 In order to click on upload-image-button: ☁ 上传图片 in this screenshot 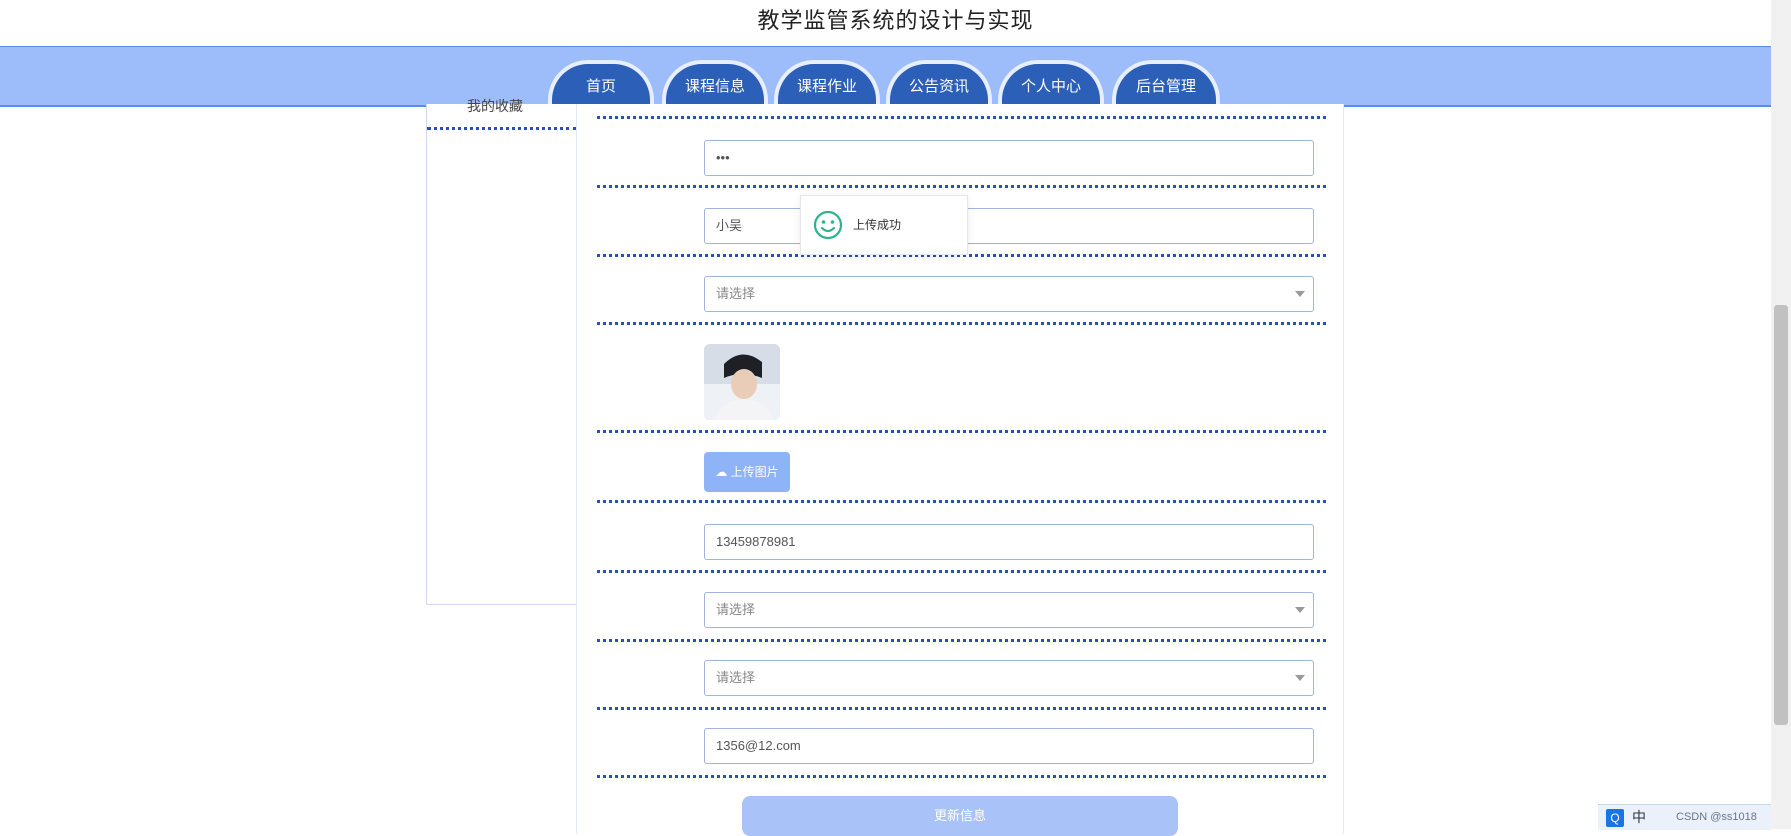, I will do `click(747, 472)`.